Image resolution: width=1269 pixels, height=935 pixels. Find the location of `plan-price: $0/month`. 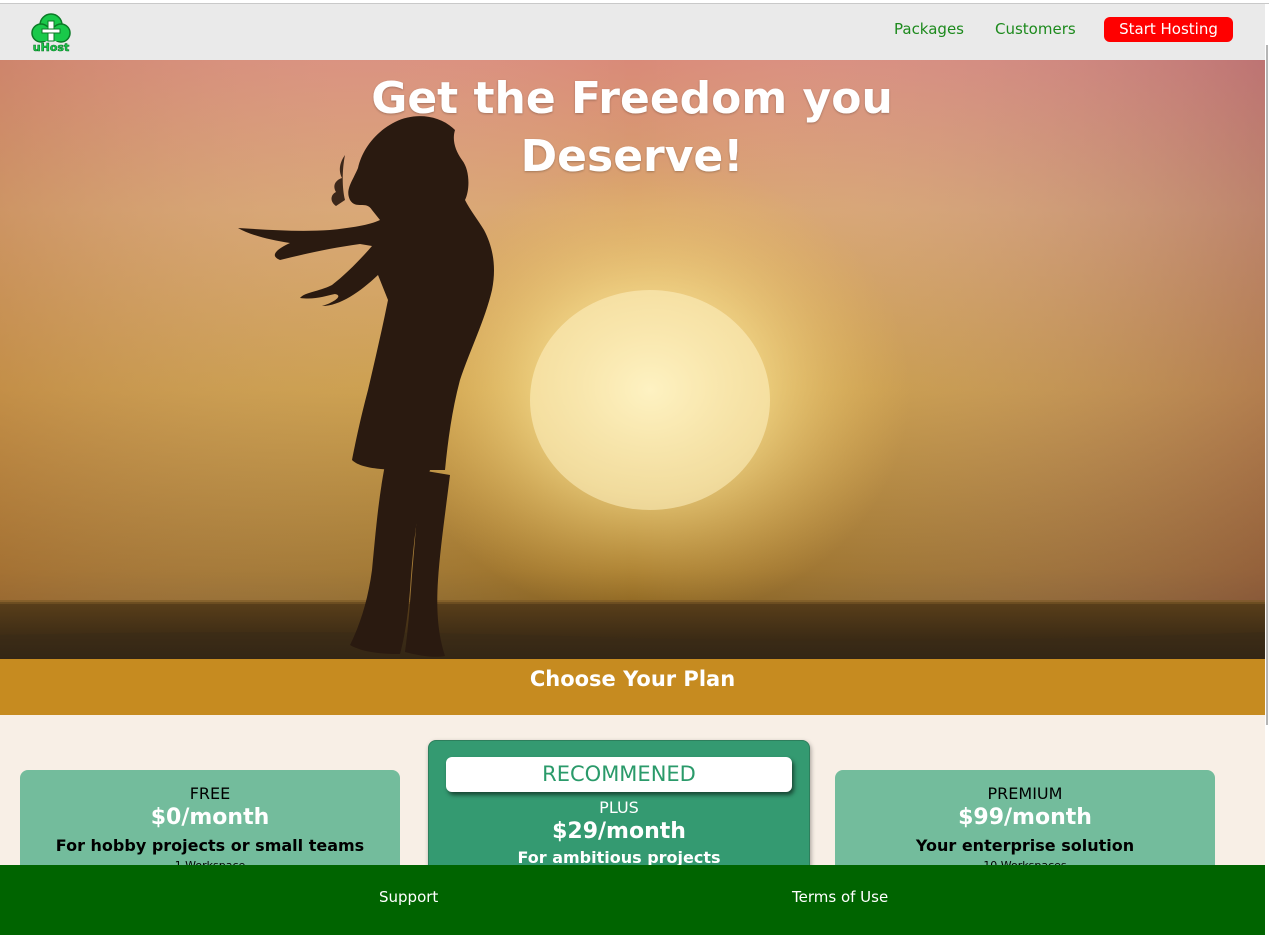

plan-price: $0/month is located at coordinates (210, 817).